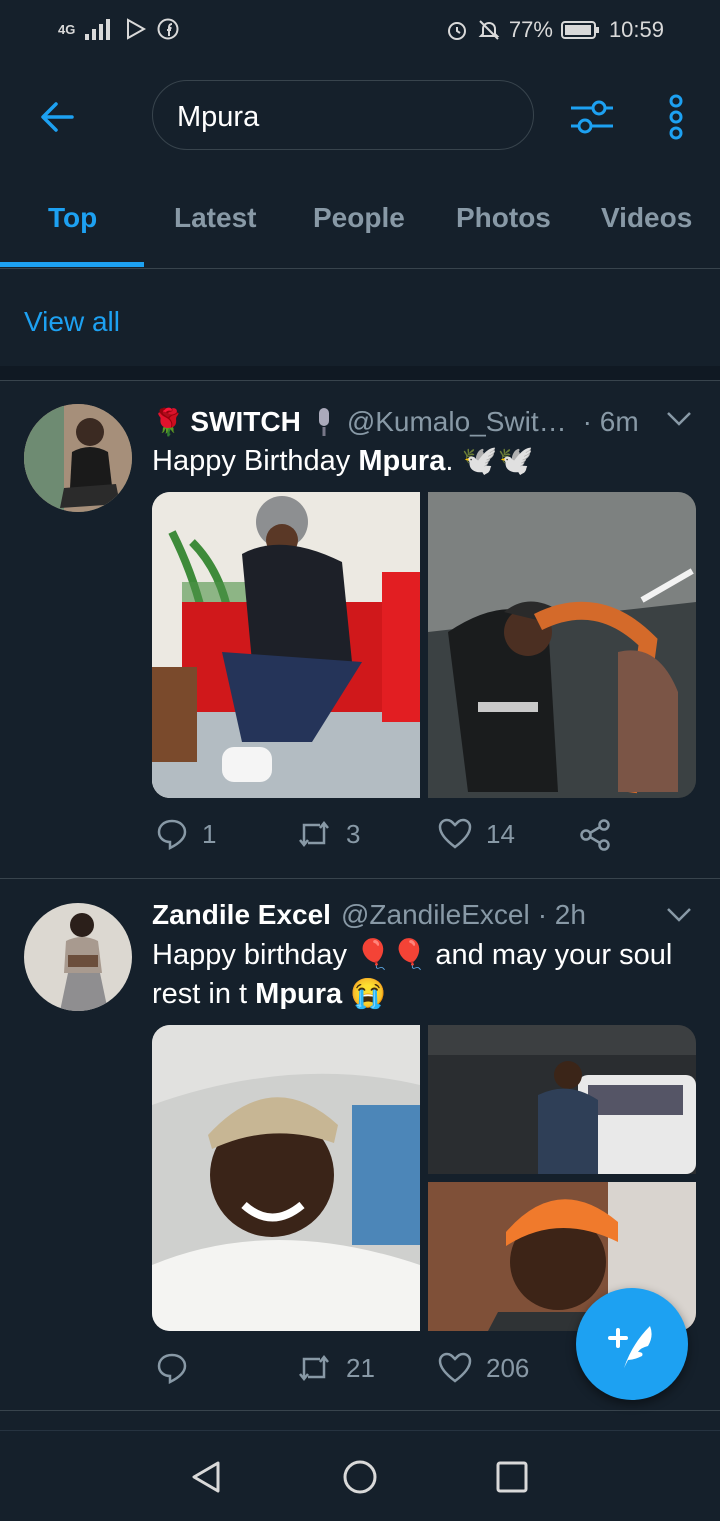 This screenshot has height=1521, width=720. What do you see at coordinates (435, 915) in the screenshot?
I see `author-handle: @ZandileExcel` at bounding box center [435, 915].